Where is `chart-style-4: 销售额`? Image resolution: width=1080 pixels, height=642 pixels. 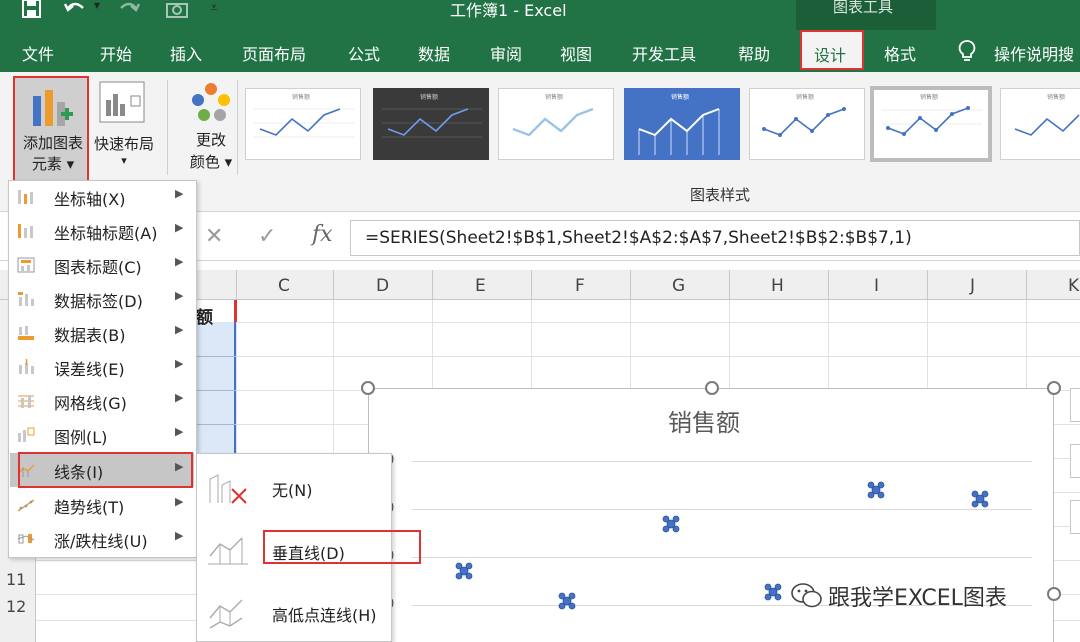
chart-style-4: 销售额 is located at coordinates (682, 124).